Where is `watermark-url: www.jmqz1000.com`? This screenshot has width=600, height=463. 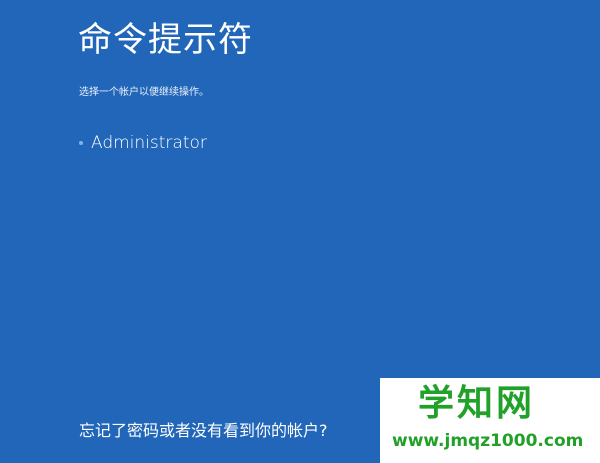 watermark-url: www.jmqz1000.com is located at coordinates (488, 441).